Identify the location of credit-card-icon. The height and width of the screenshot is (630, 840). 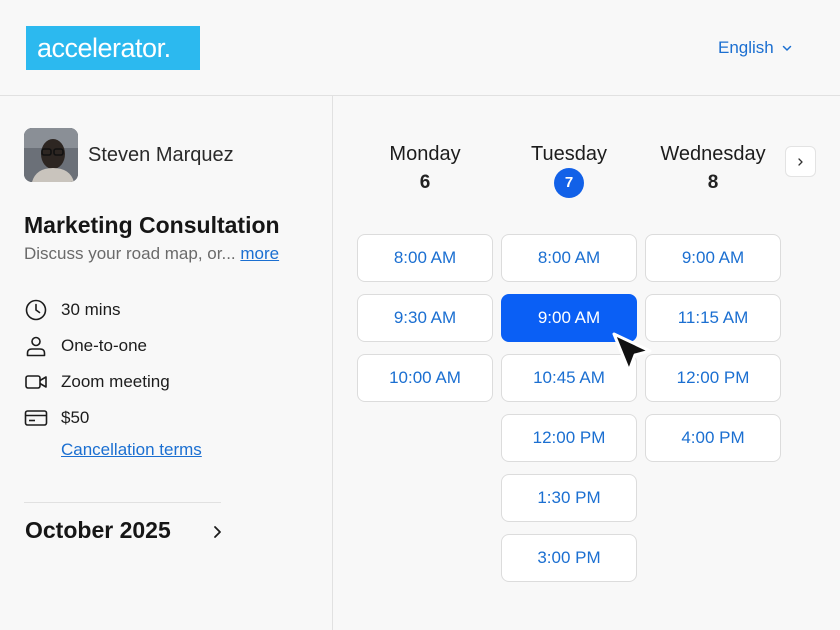
(36, 418).